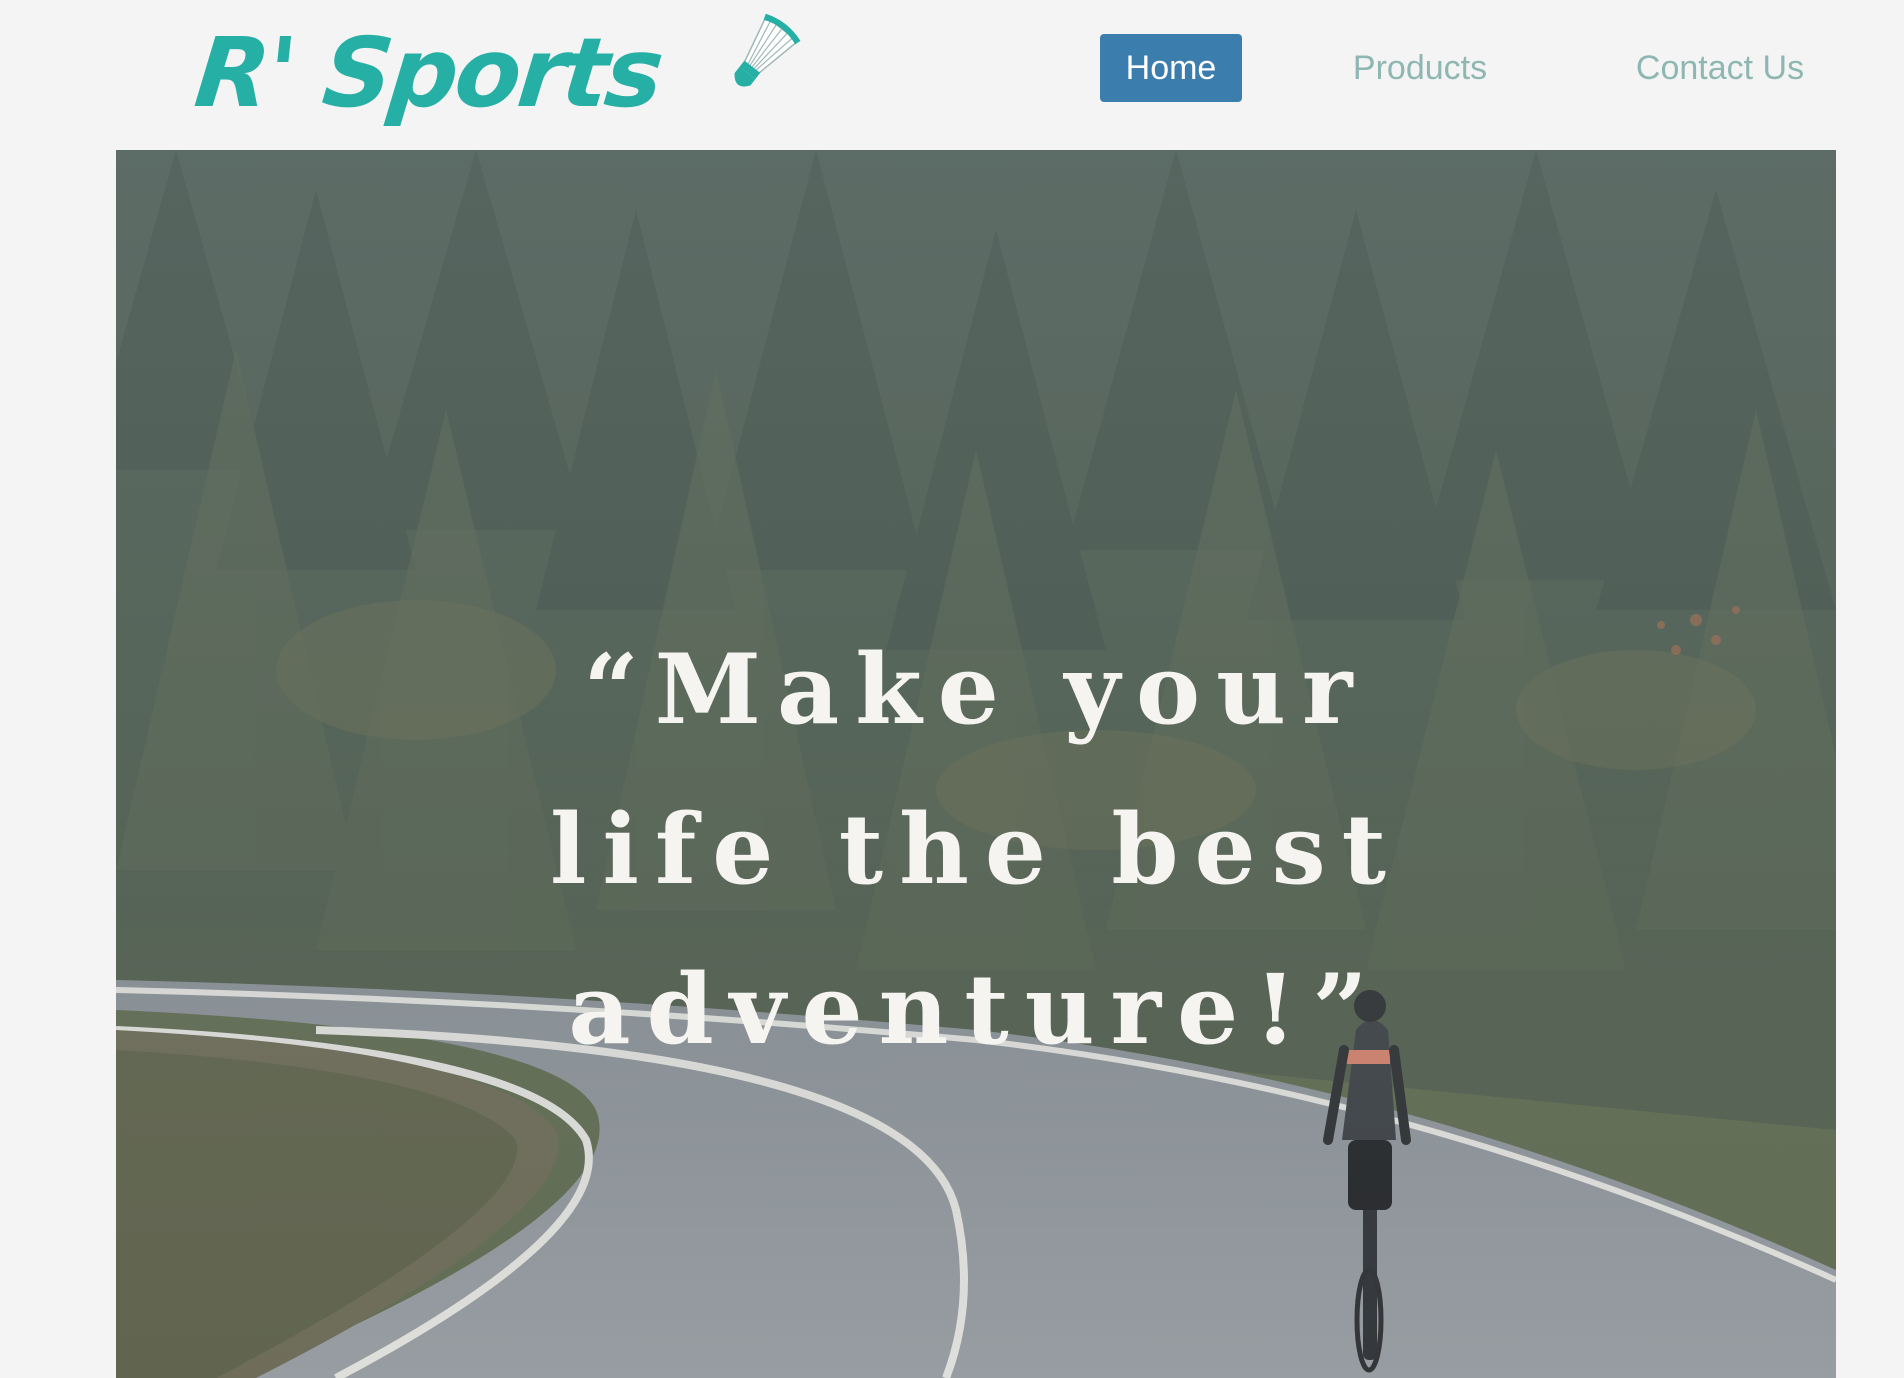 This screenshot has width=1904, height=1378. What do you see at coordinates (1171, 68) in the screenshot?
I see `nav-home: Home` at bounding box center [1171, 68].